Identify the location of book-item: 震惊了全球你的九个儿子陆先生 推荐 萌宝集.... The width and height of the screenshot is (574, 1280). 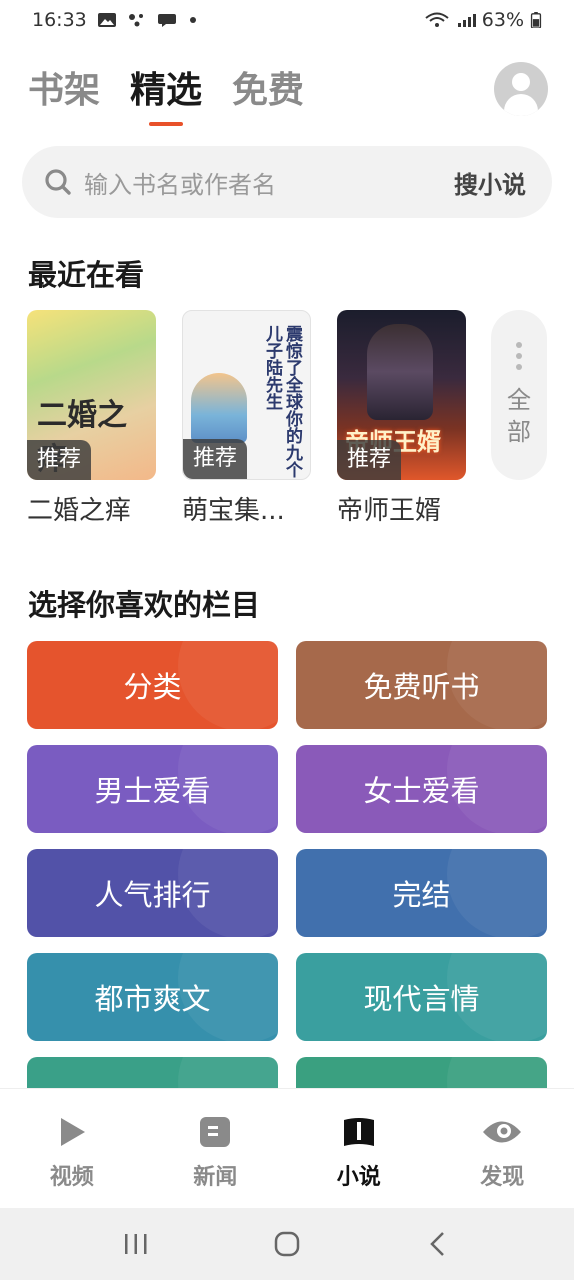
(246, 418).